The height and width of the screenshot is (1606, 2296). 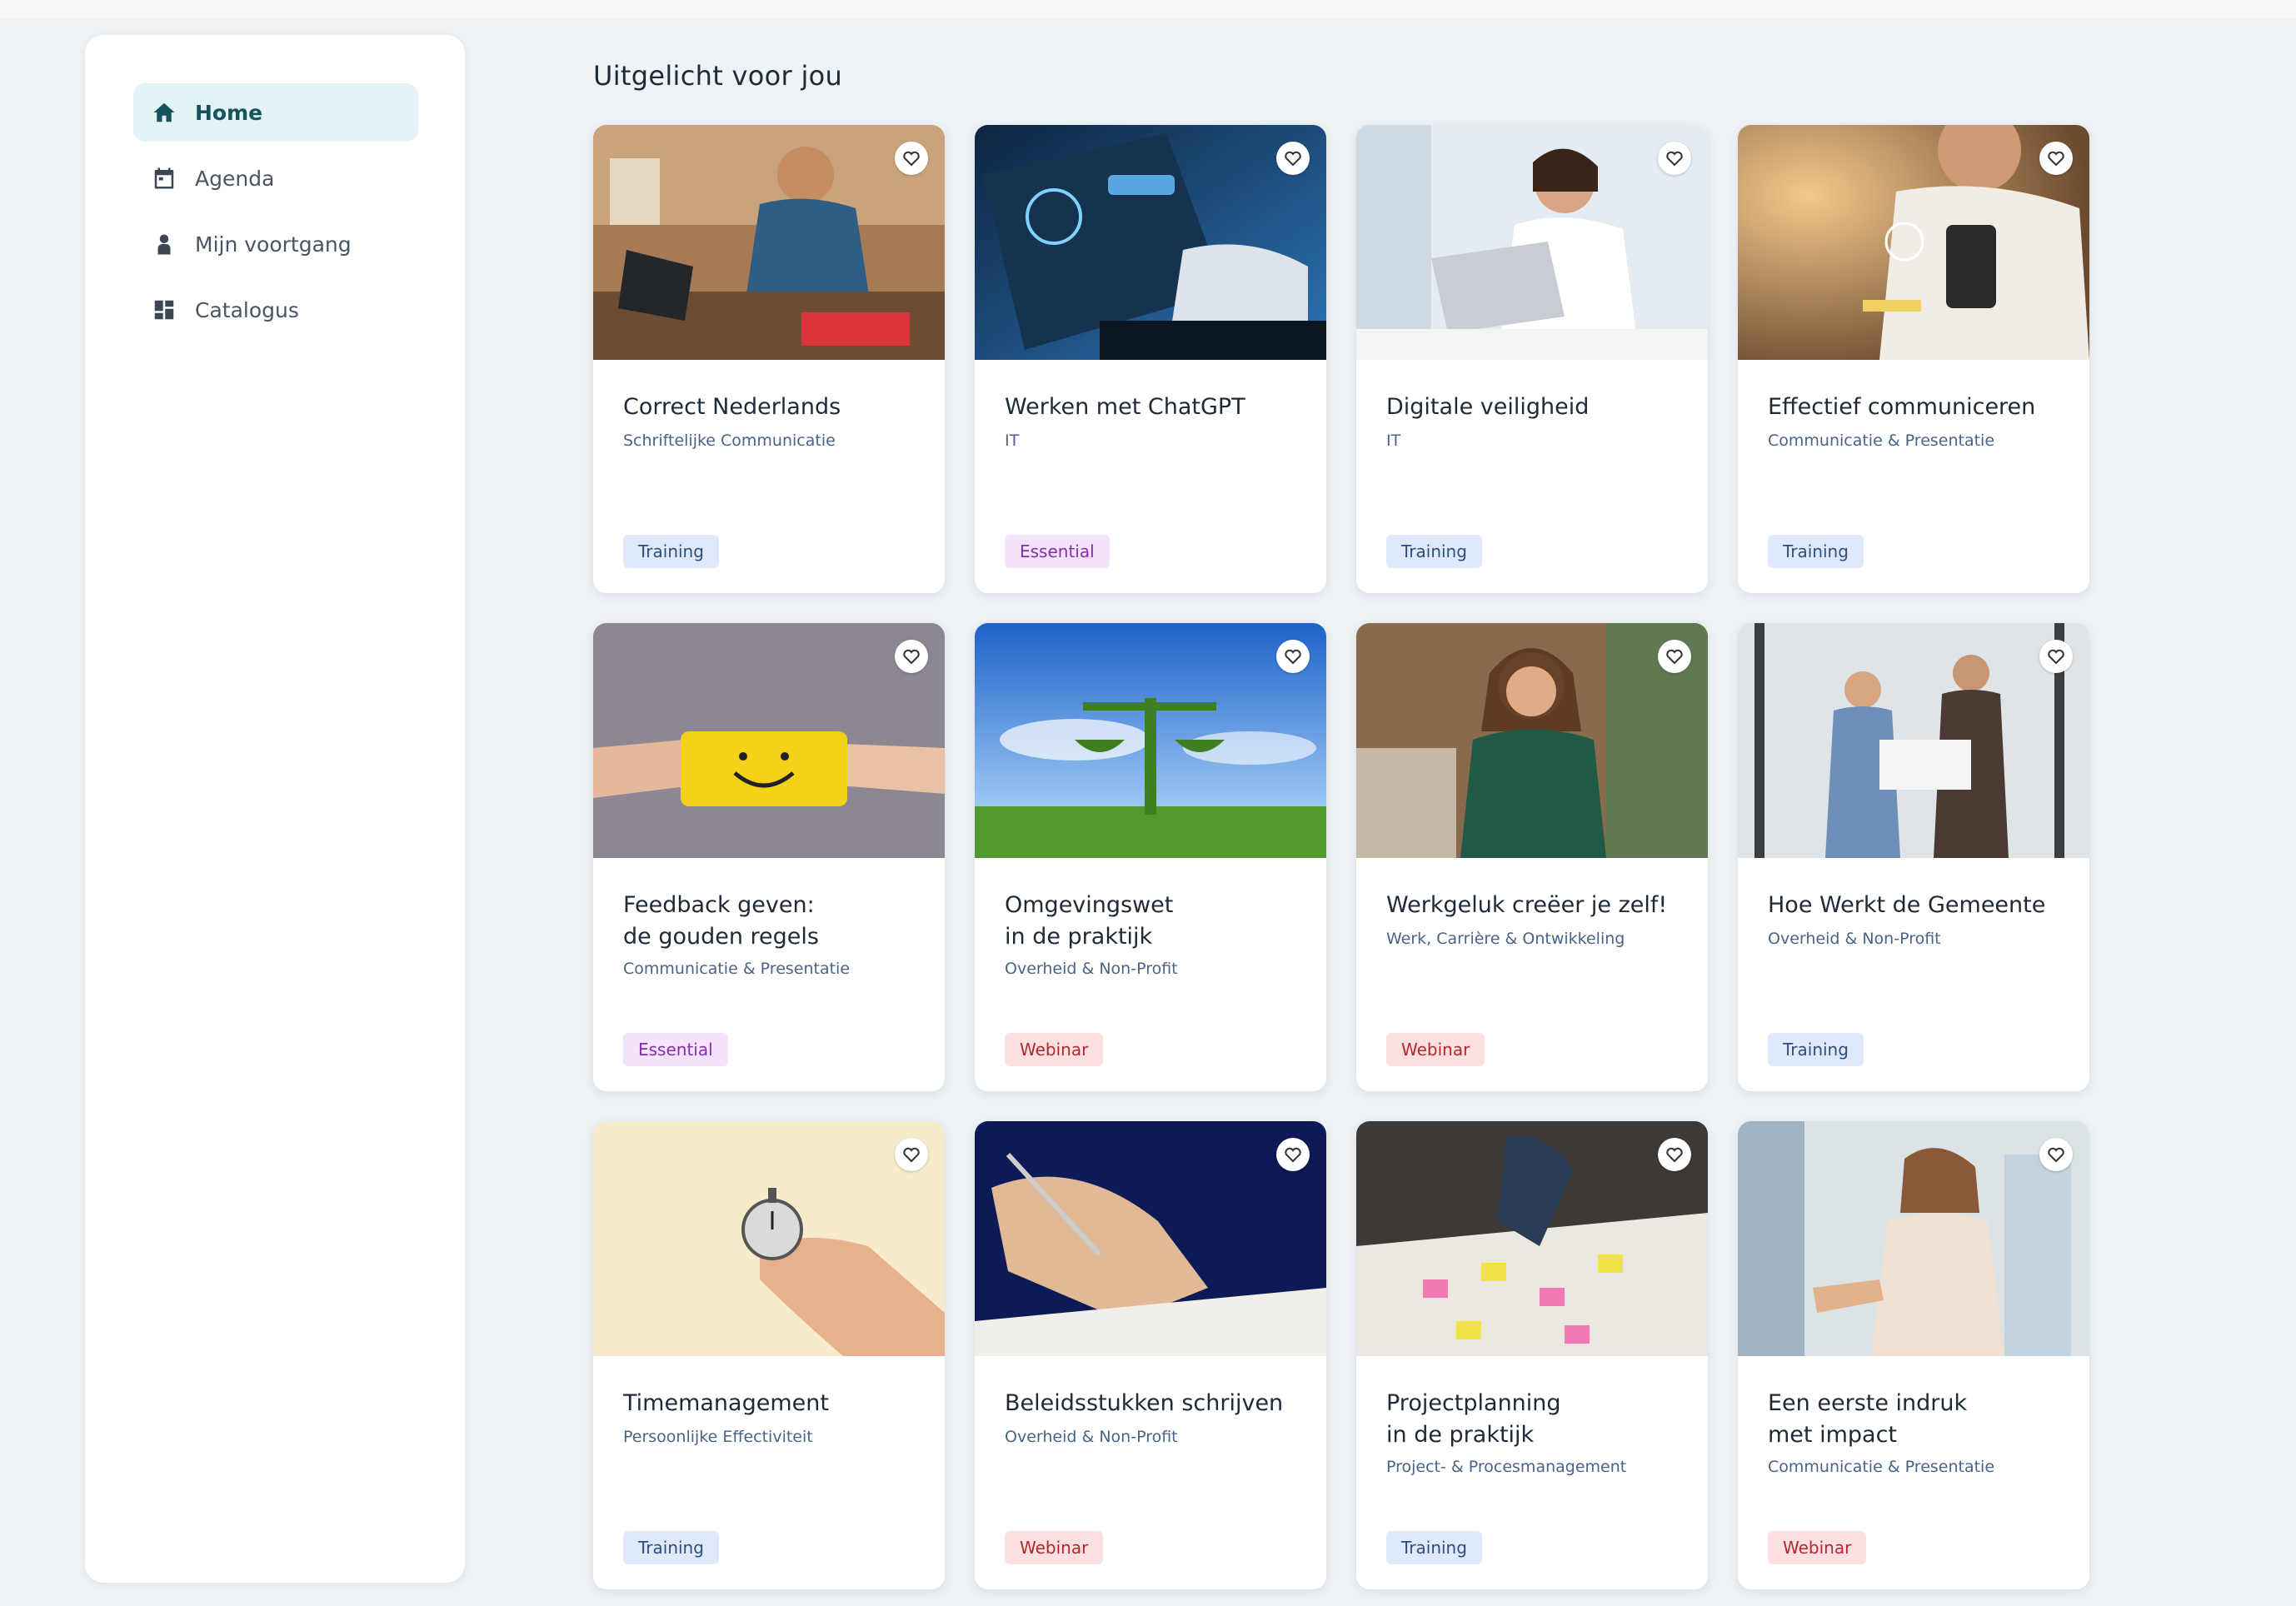 What do you see at coordinates (1144, 1403) in the screenshot?
I see `card-title: Beleidsstukken schrijven` at bounding box center [1144, 1403].